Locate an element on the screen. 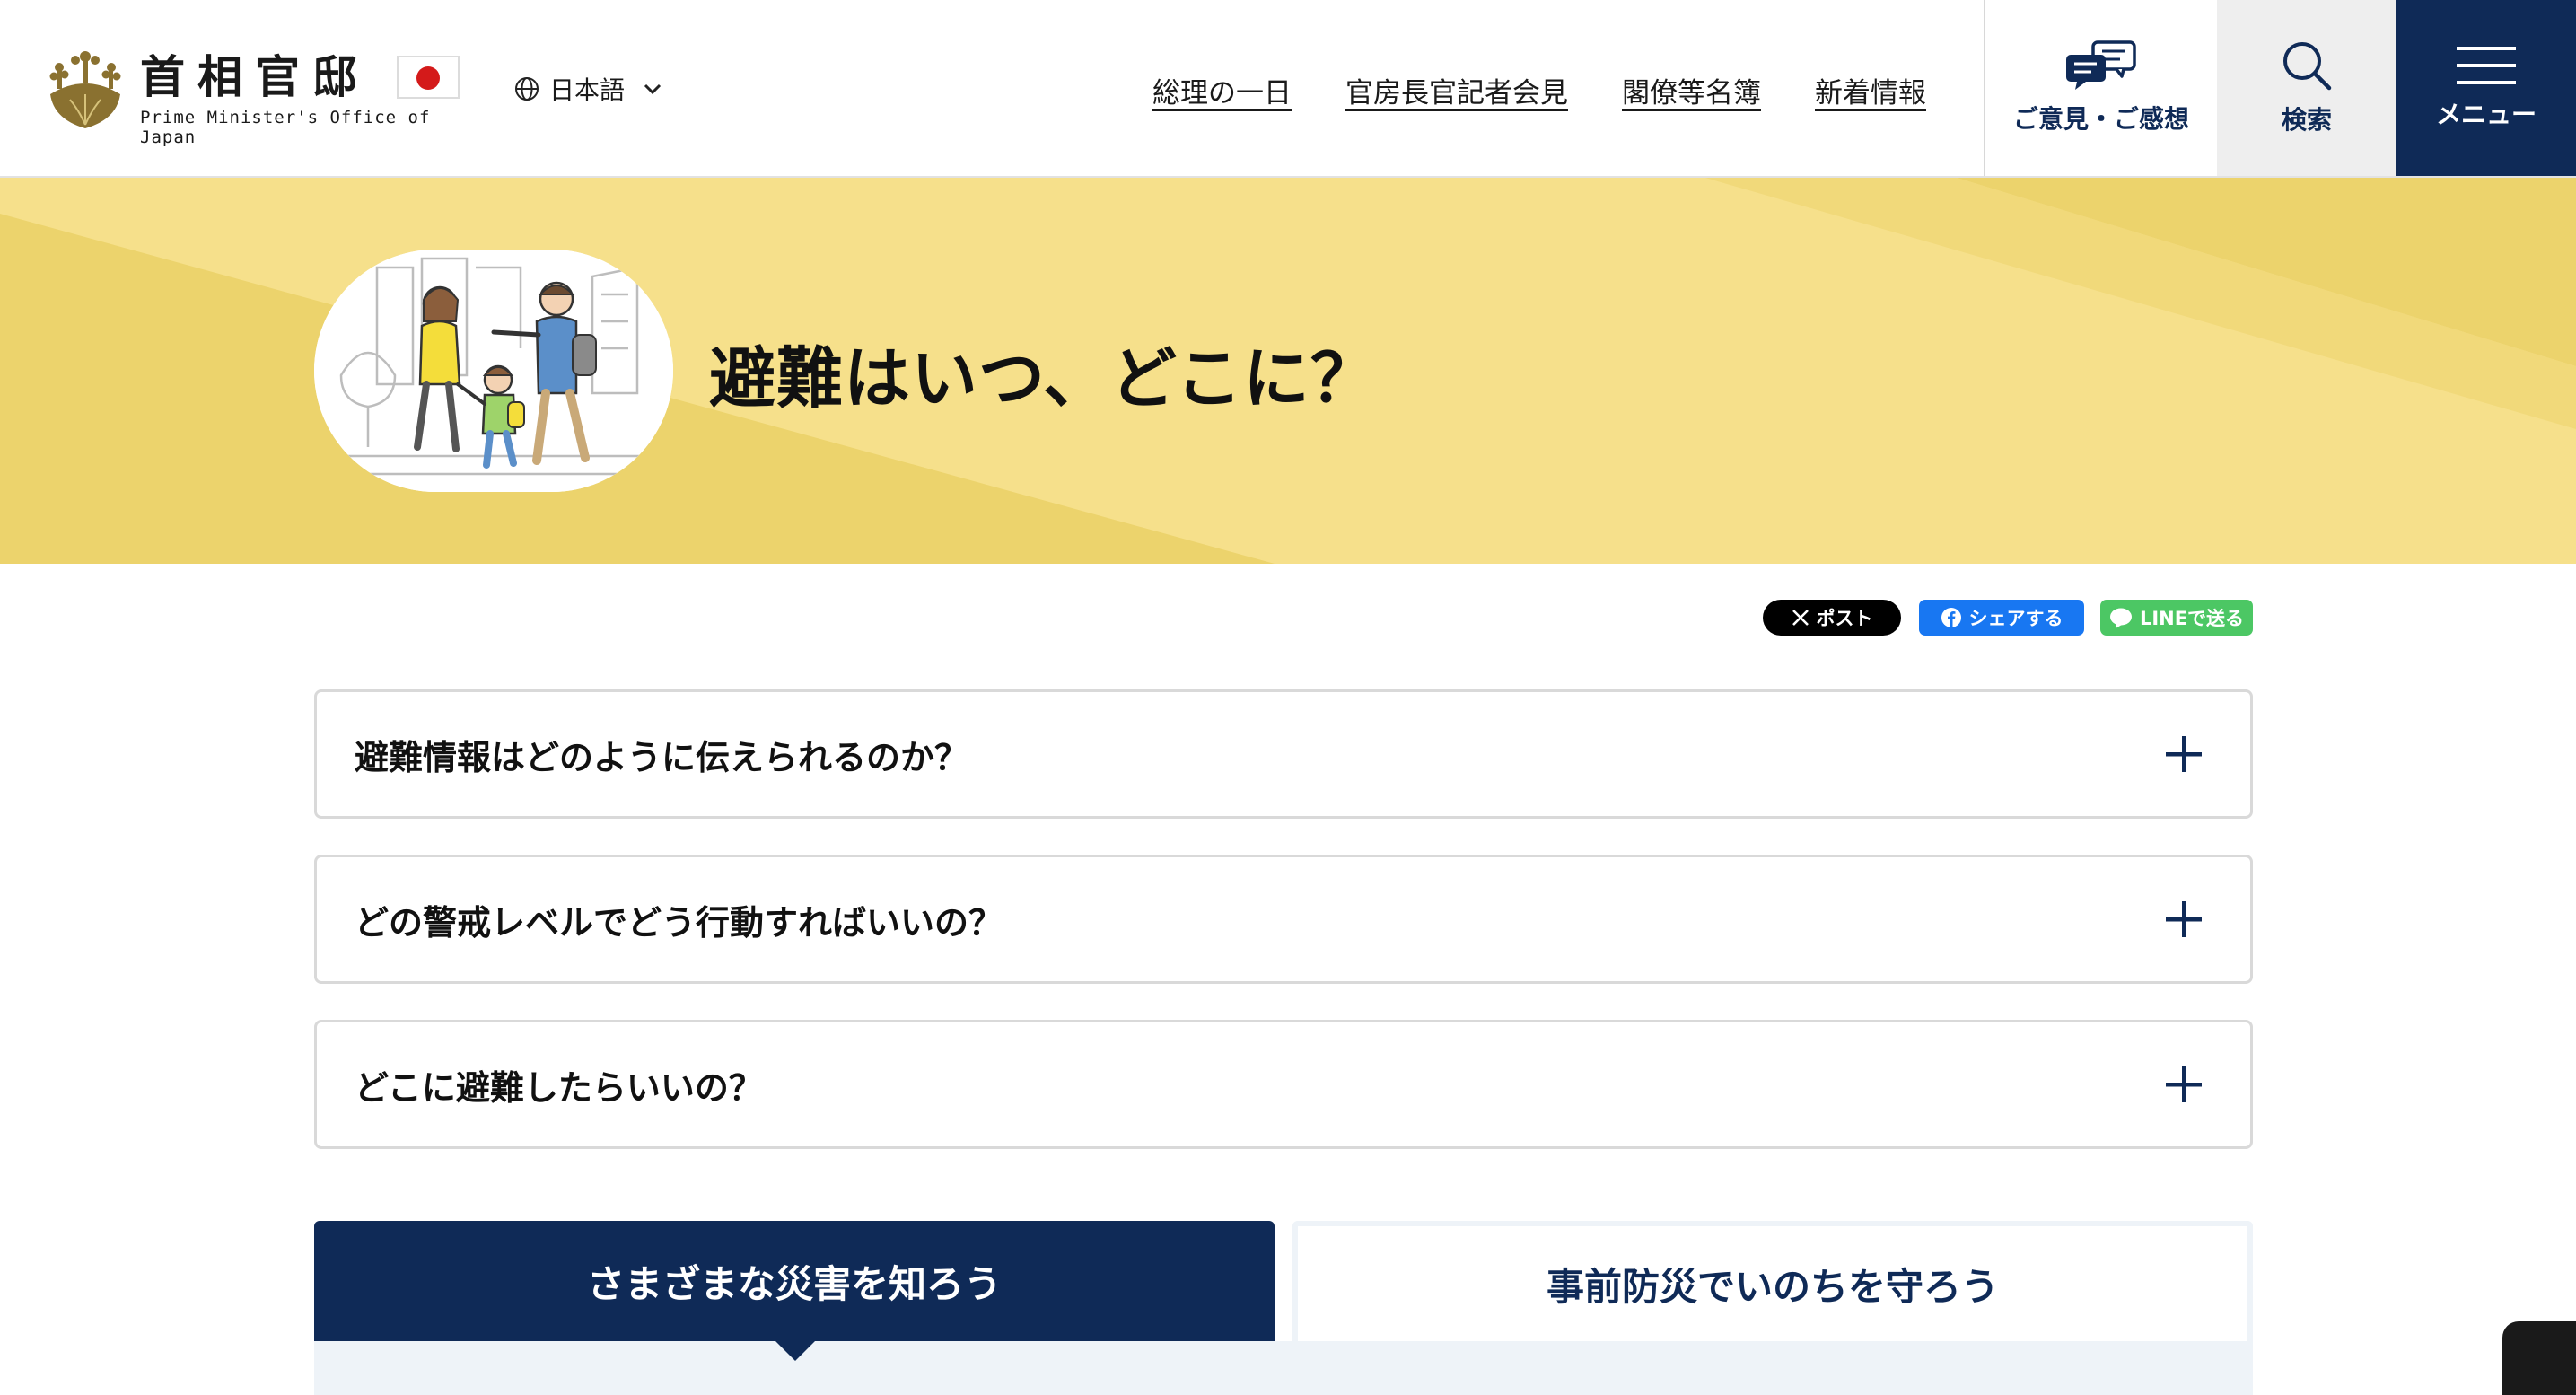 This screenshot has height=1395, width=2576. search-button: 検索 is located at coordinates (2306, 88).